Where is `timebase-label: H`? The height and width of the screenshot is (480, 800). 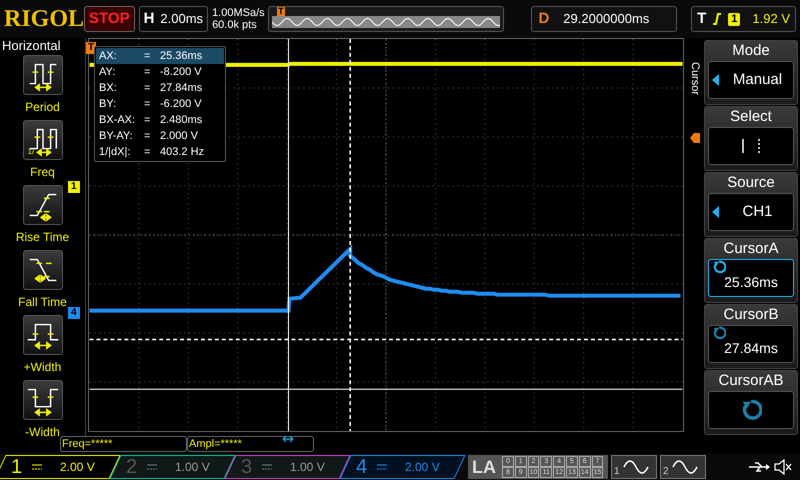
timebase-label: H is located at coordinates (149, 18).